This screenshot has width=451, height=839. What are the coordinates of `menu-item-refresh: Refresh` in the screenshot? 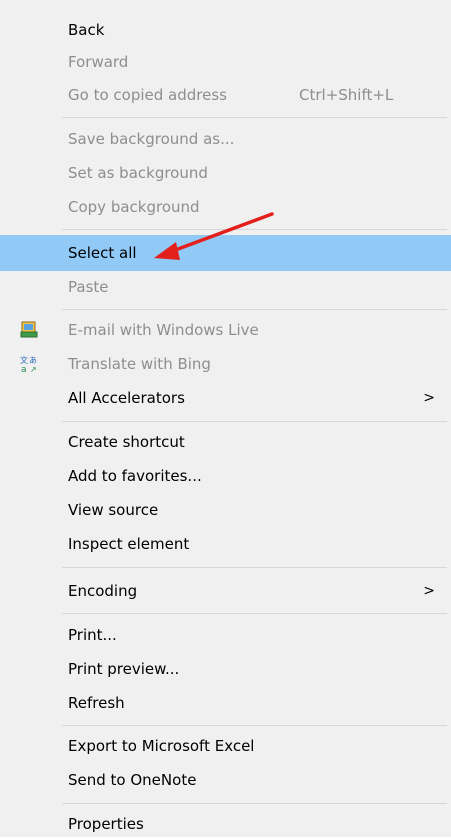 It's located at (225, 705).